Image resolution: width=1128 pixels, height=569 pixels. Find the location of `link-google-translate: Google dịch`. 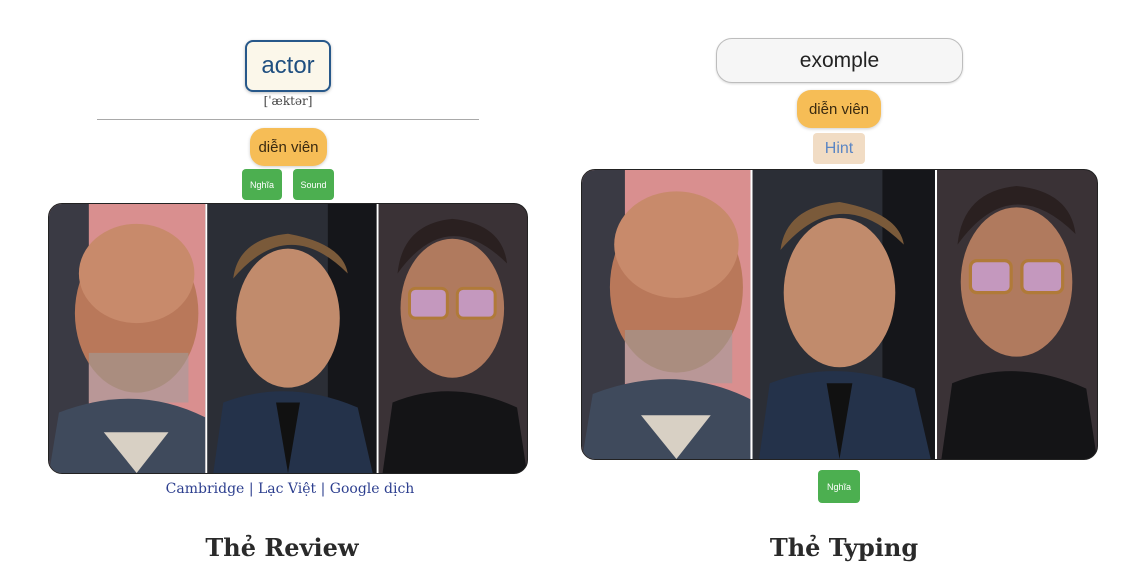

link-google-translate: Google dịch is located at coordinates (372, 489).